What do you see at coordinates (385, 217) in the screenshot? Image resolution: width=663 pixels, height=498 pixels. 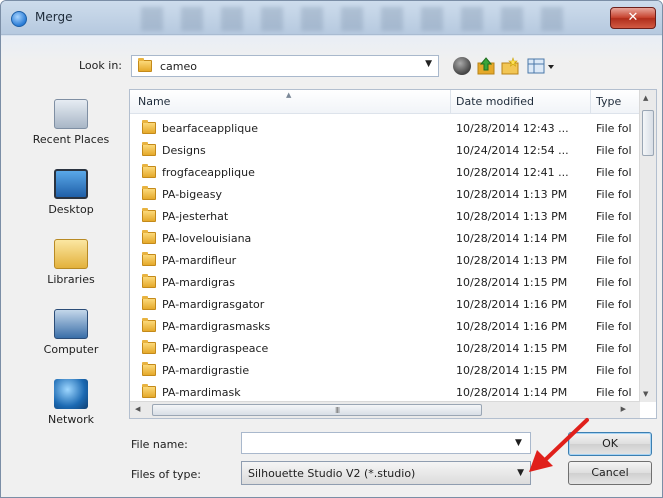 I see `file-row: PA-jesterhat 10/28/2014 1:13 PM File fol` at bounding box center [385, 217].